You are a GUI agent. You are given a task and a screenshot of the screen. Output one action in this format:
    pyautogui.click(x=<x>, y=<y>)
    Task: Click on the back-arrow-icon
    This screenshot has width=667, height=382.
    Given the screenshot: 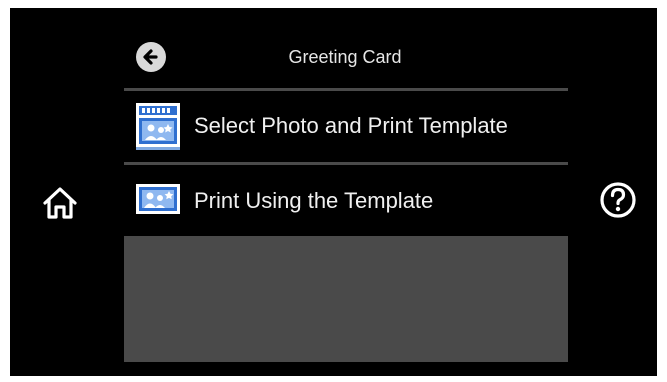 What is the action you would take?
    pyautogui.click(x=150, y=57)
    